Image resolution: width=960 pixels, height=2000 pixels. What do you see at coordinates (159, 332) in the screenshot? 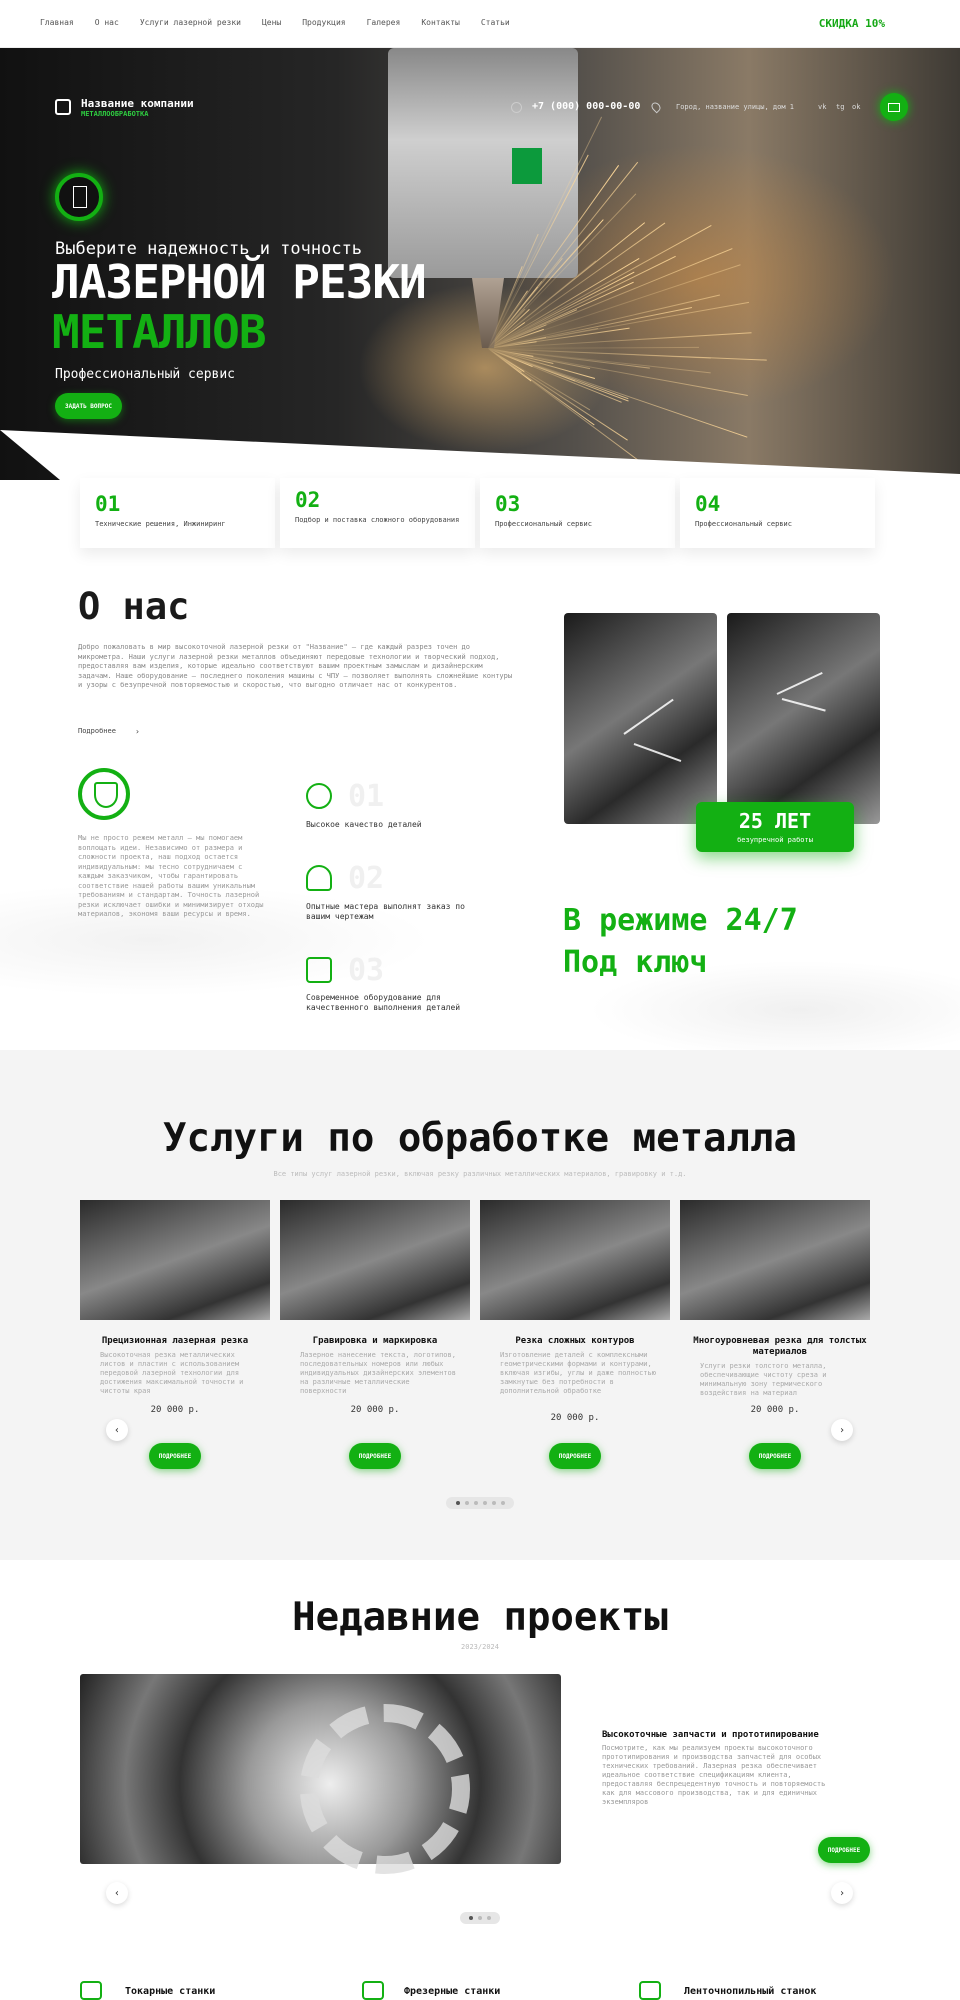
I see `hero-title-accent: МЕТАЛЛОВ` at bounding box center [159, 332].